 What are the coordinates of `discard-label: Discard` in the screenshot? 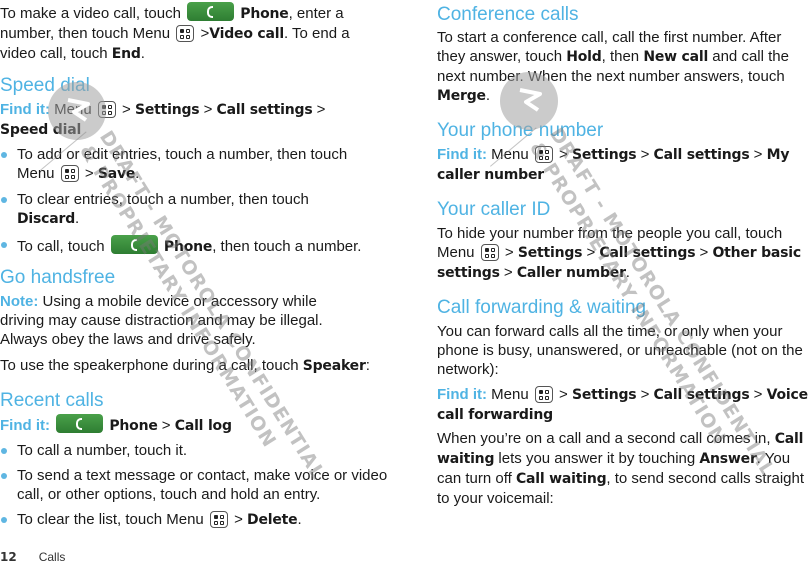 It's located at (46, 219).